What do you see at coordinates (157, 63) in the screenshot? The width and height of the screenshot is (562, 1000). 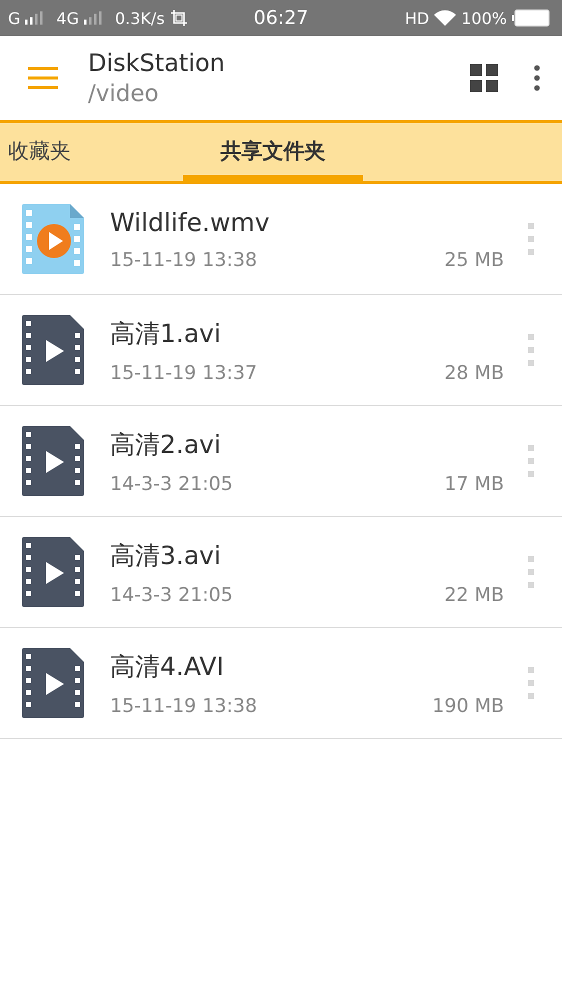 I see `app-title: DiskStation` at bounding box center [157, 63].